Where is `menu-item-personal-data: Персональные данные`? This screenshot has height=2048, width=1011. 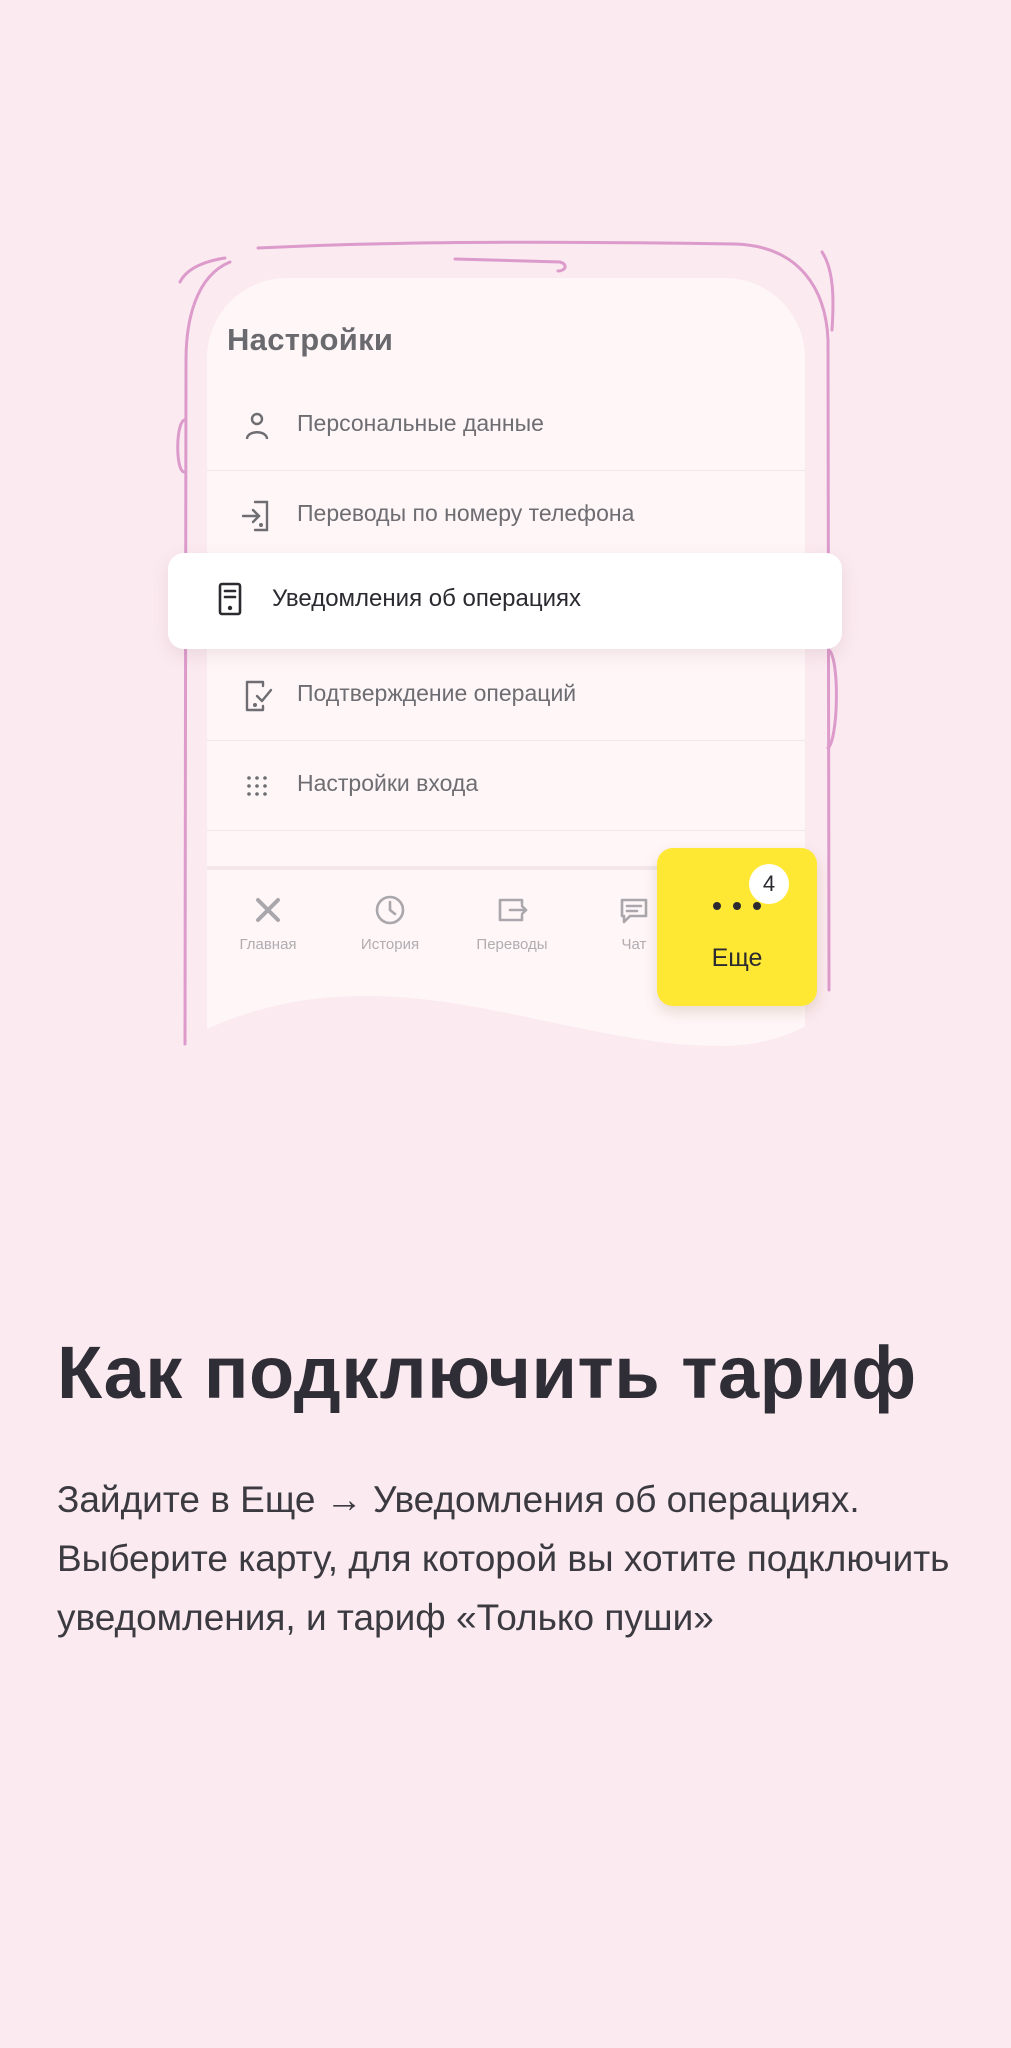
menu-item-personal-data: Персональные данные is located at coordinates (506, 426).